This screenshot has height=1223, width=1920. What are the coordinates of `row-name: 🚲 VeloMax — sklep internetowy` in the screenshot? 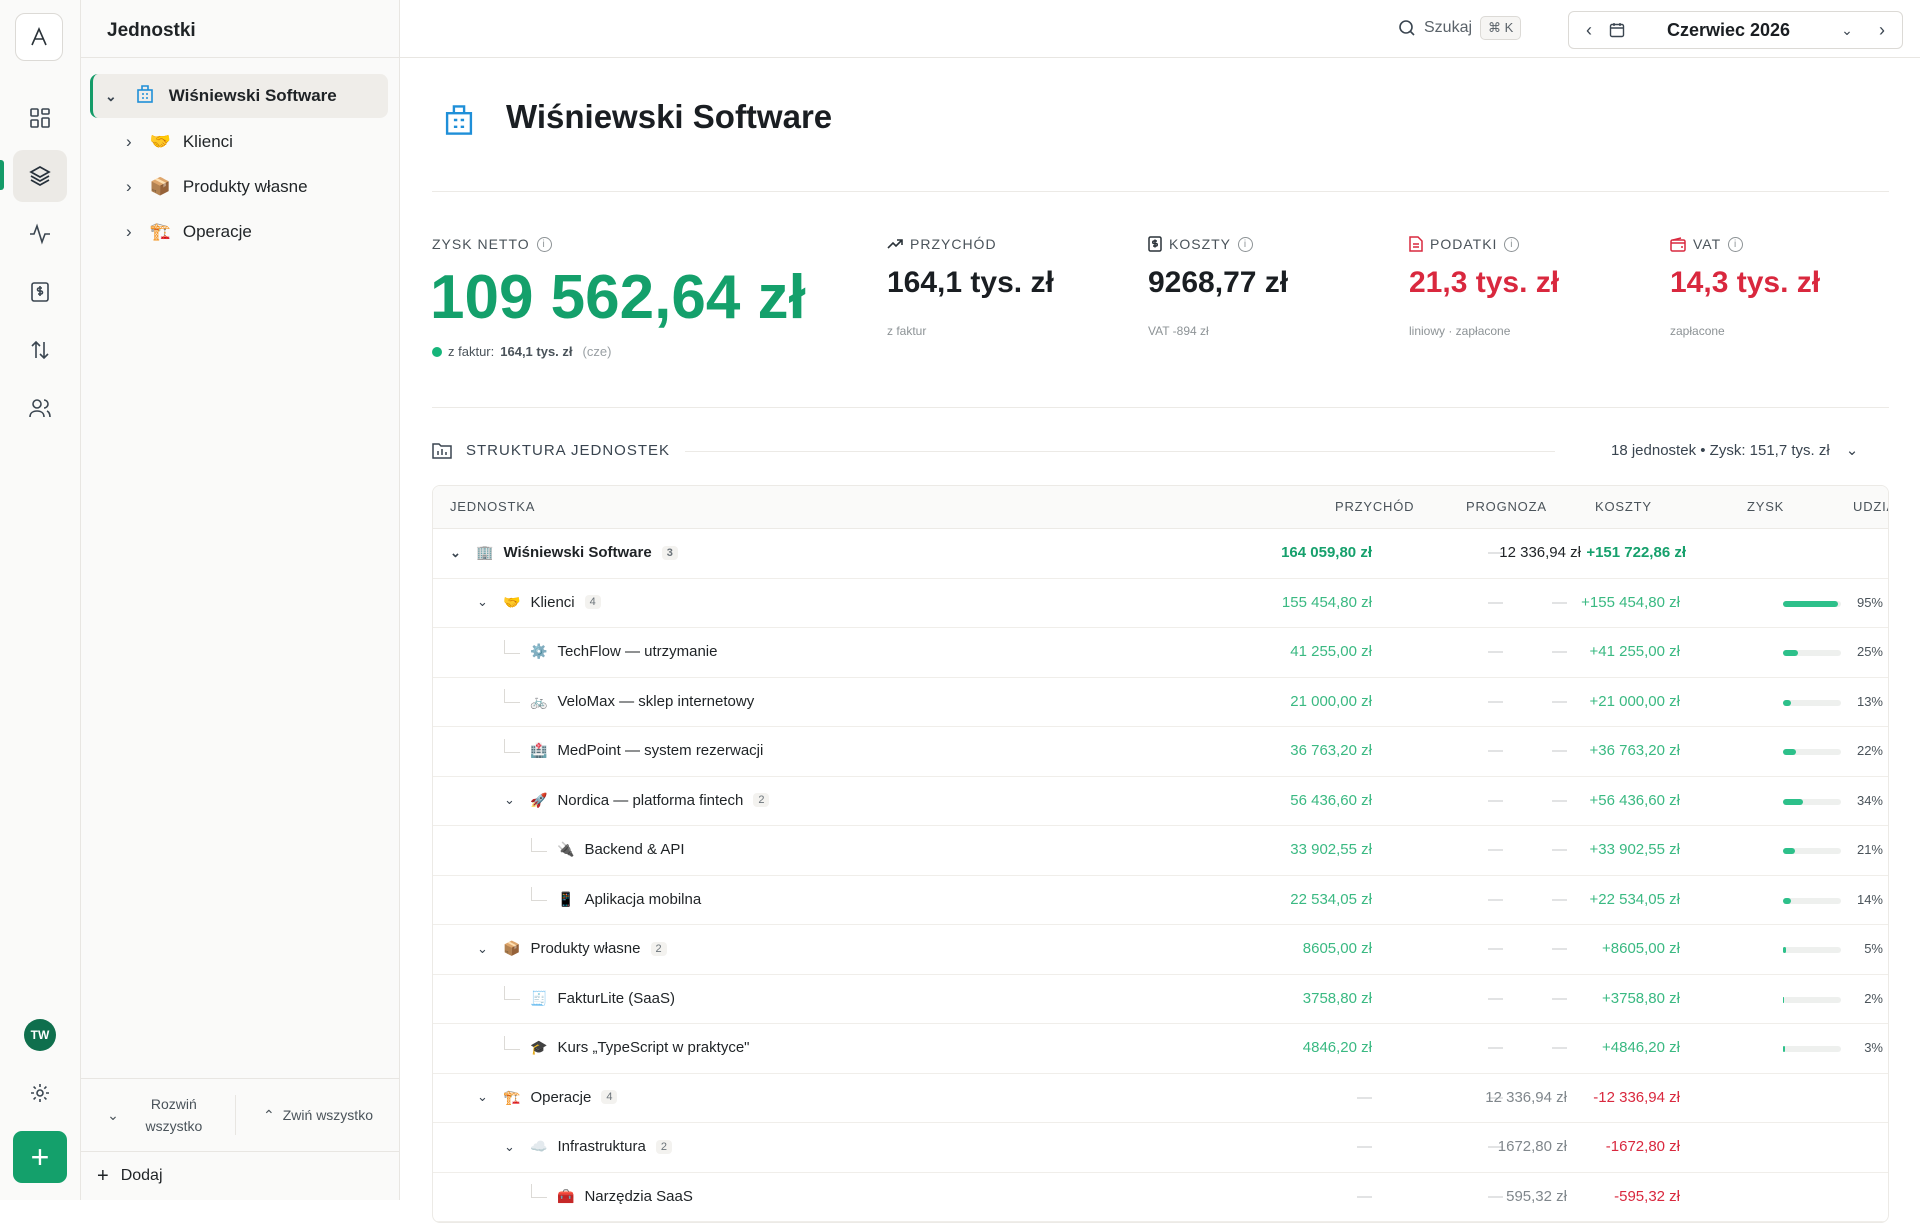 It's located at (629, 699).